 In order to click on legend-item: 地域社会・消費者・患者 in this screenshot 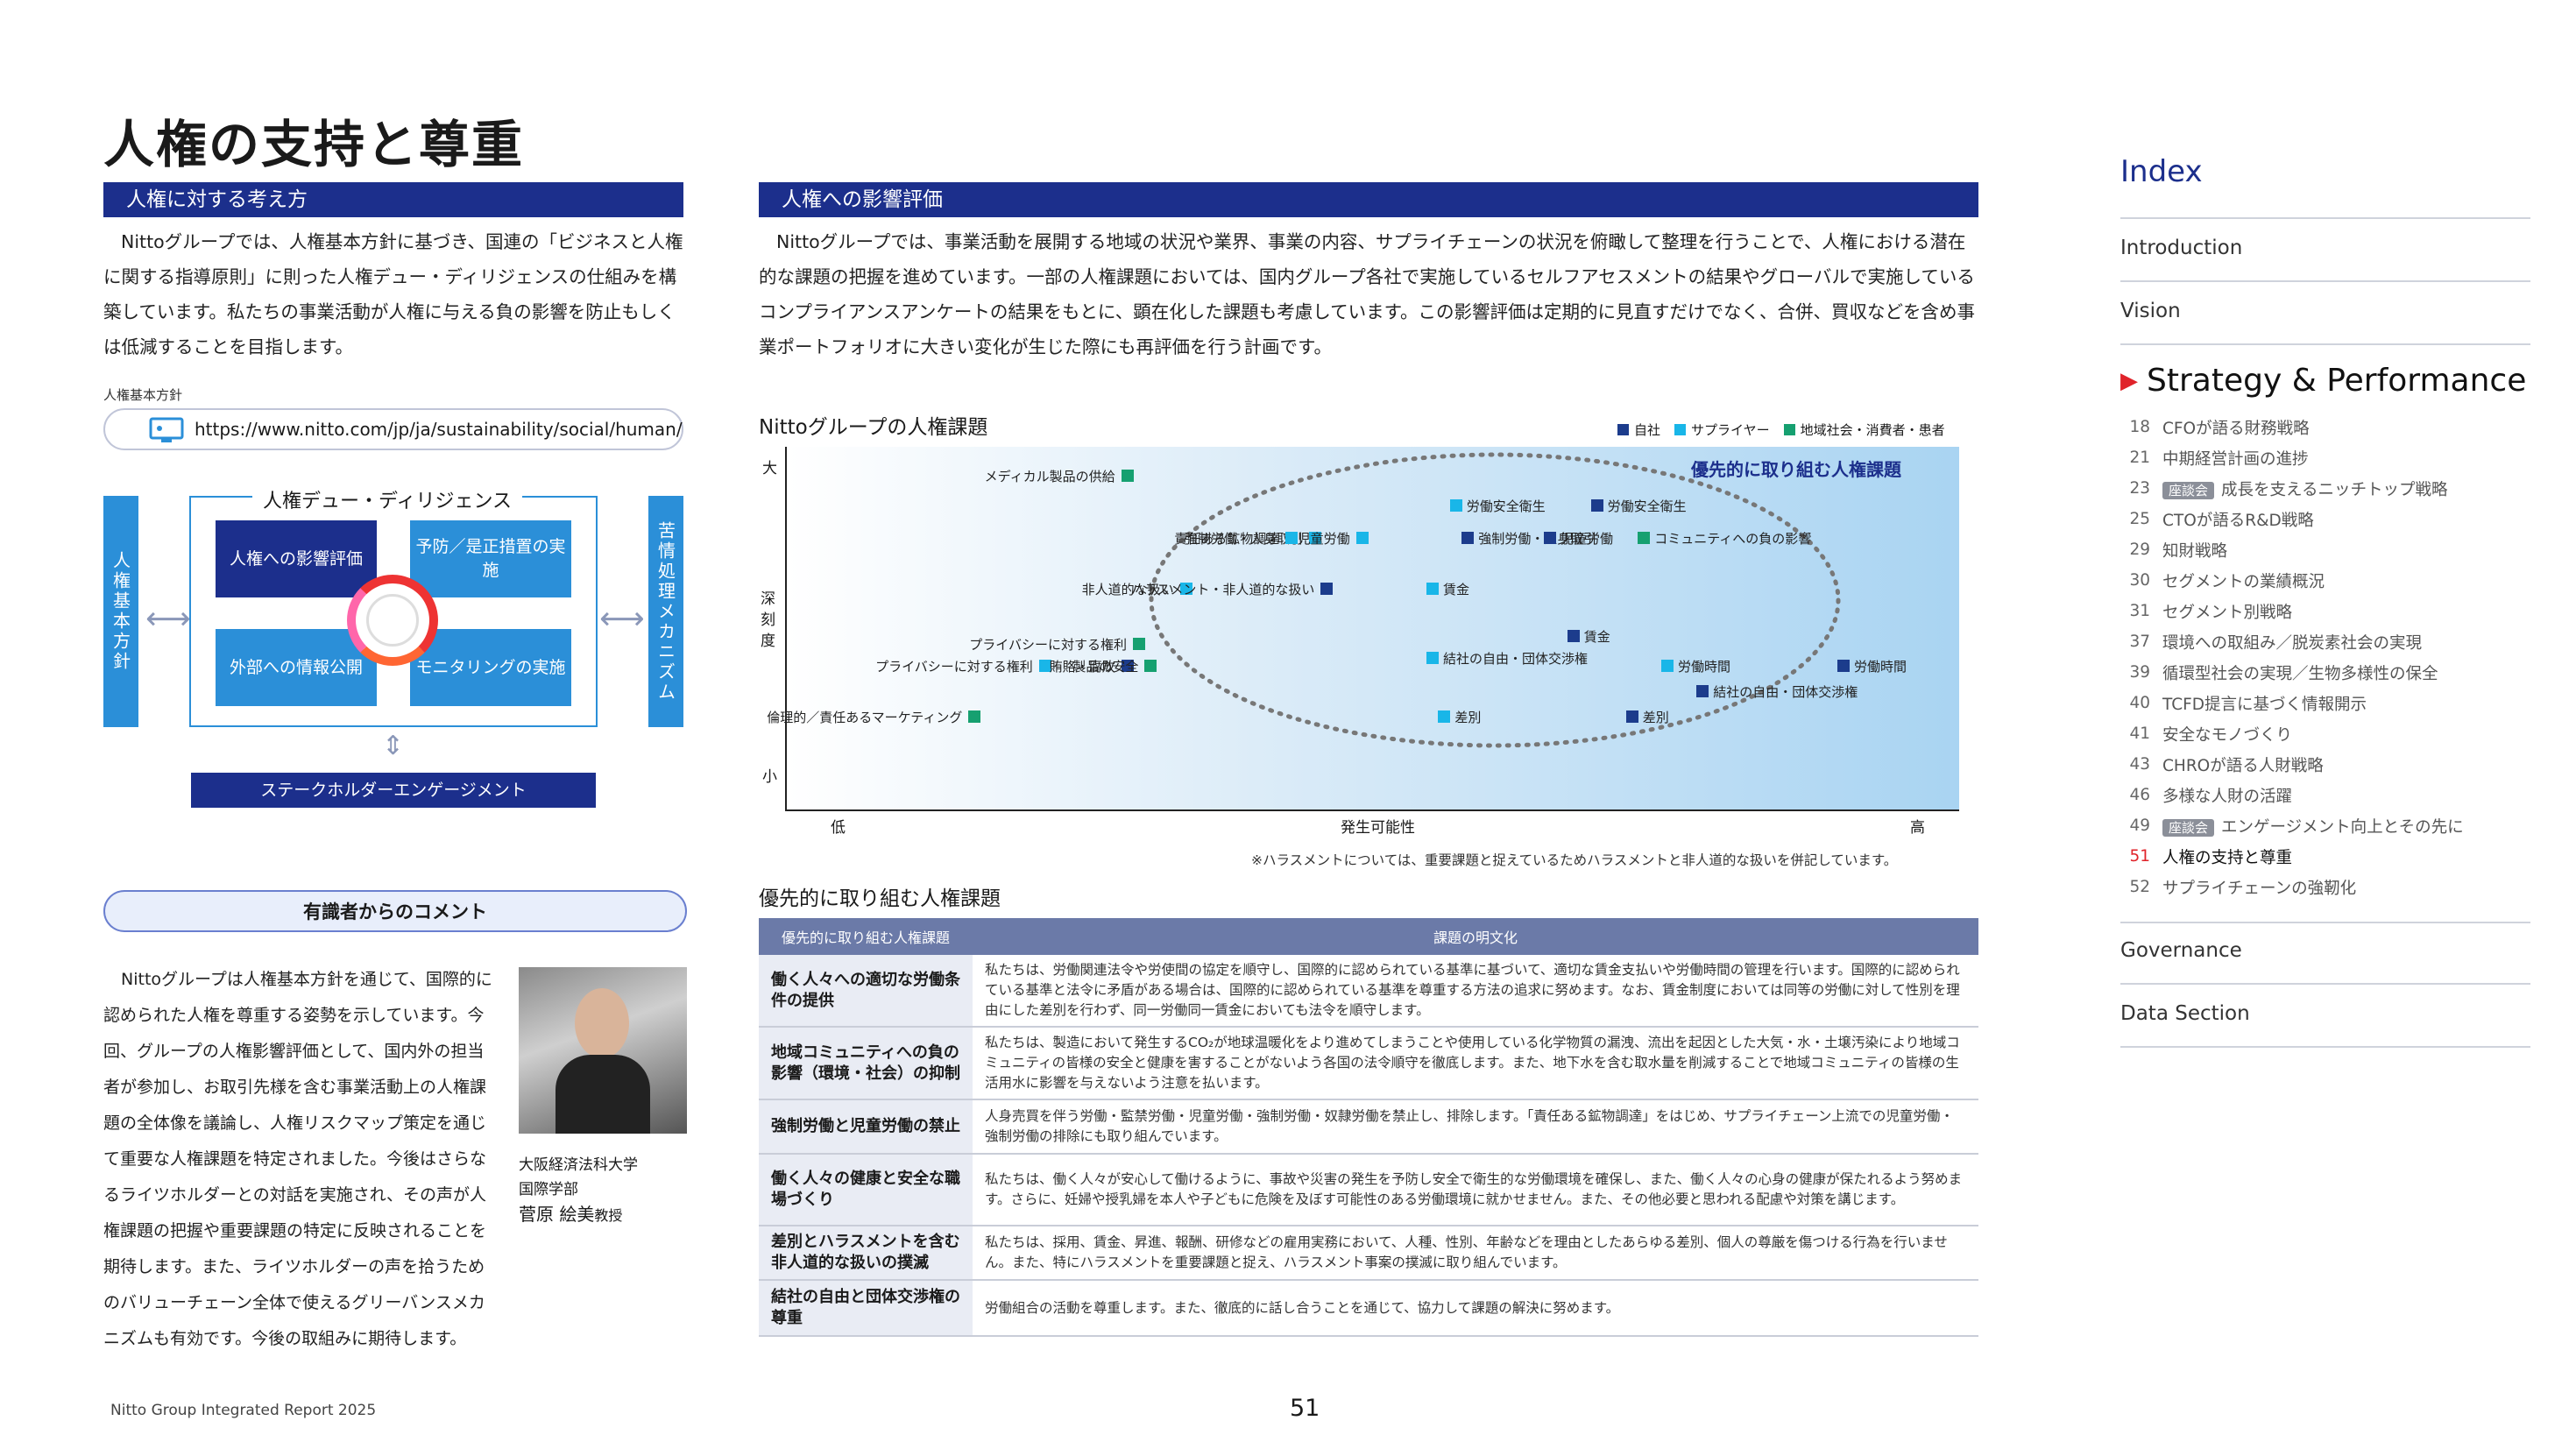, I will do `click(1864, 430)`.